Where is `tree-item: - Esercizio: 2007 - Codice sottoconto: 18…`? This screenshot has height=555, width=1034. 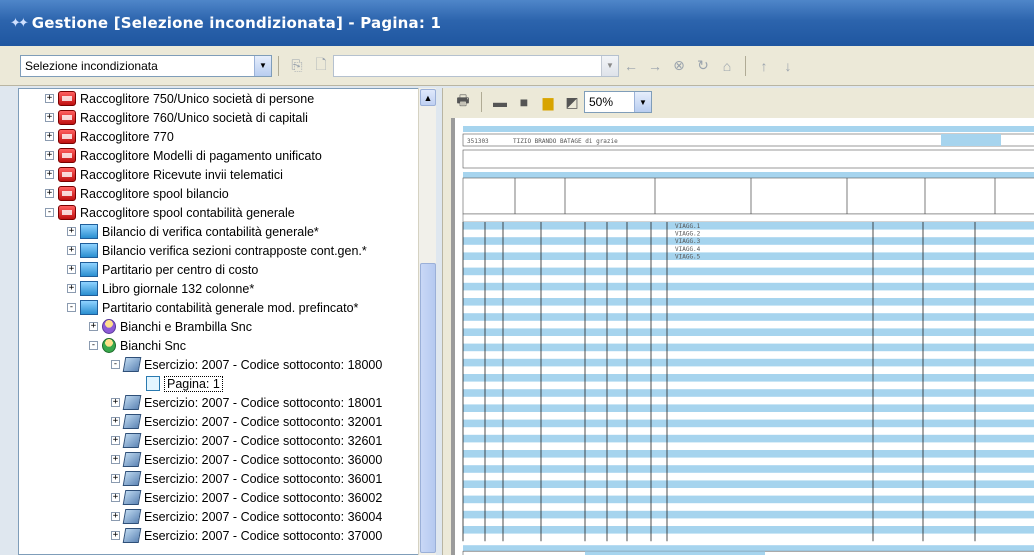 tree-item: - Esercizio: 2007 - Codice sottoconto: 18… is located at coordinates (246, 364).